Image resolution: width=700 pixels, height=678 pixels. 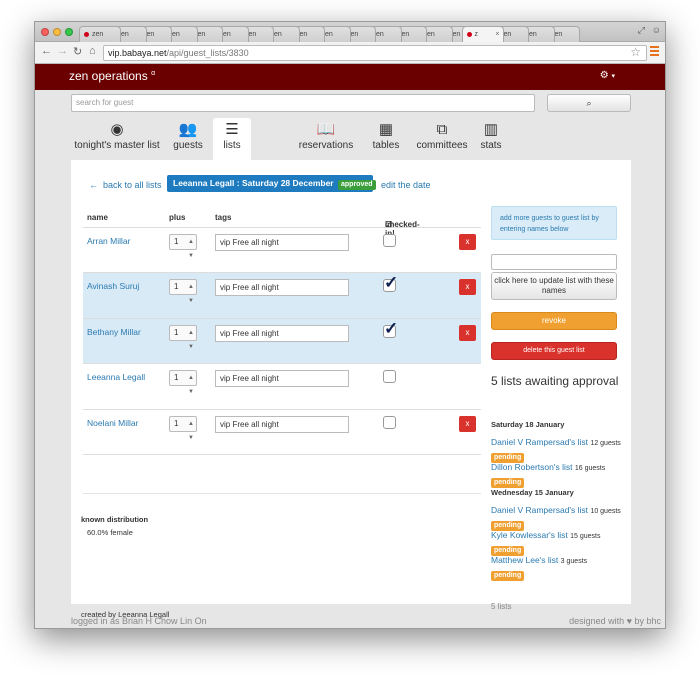 I want to click on url-path: /api/guest_lists/3830, so click(x=207, y=53).